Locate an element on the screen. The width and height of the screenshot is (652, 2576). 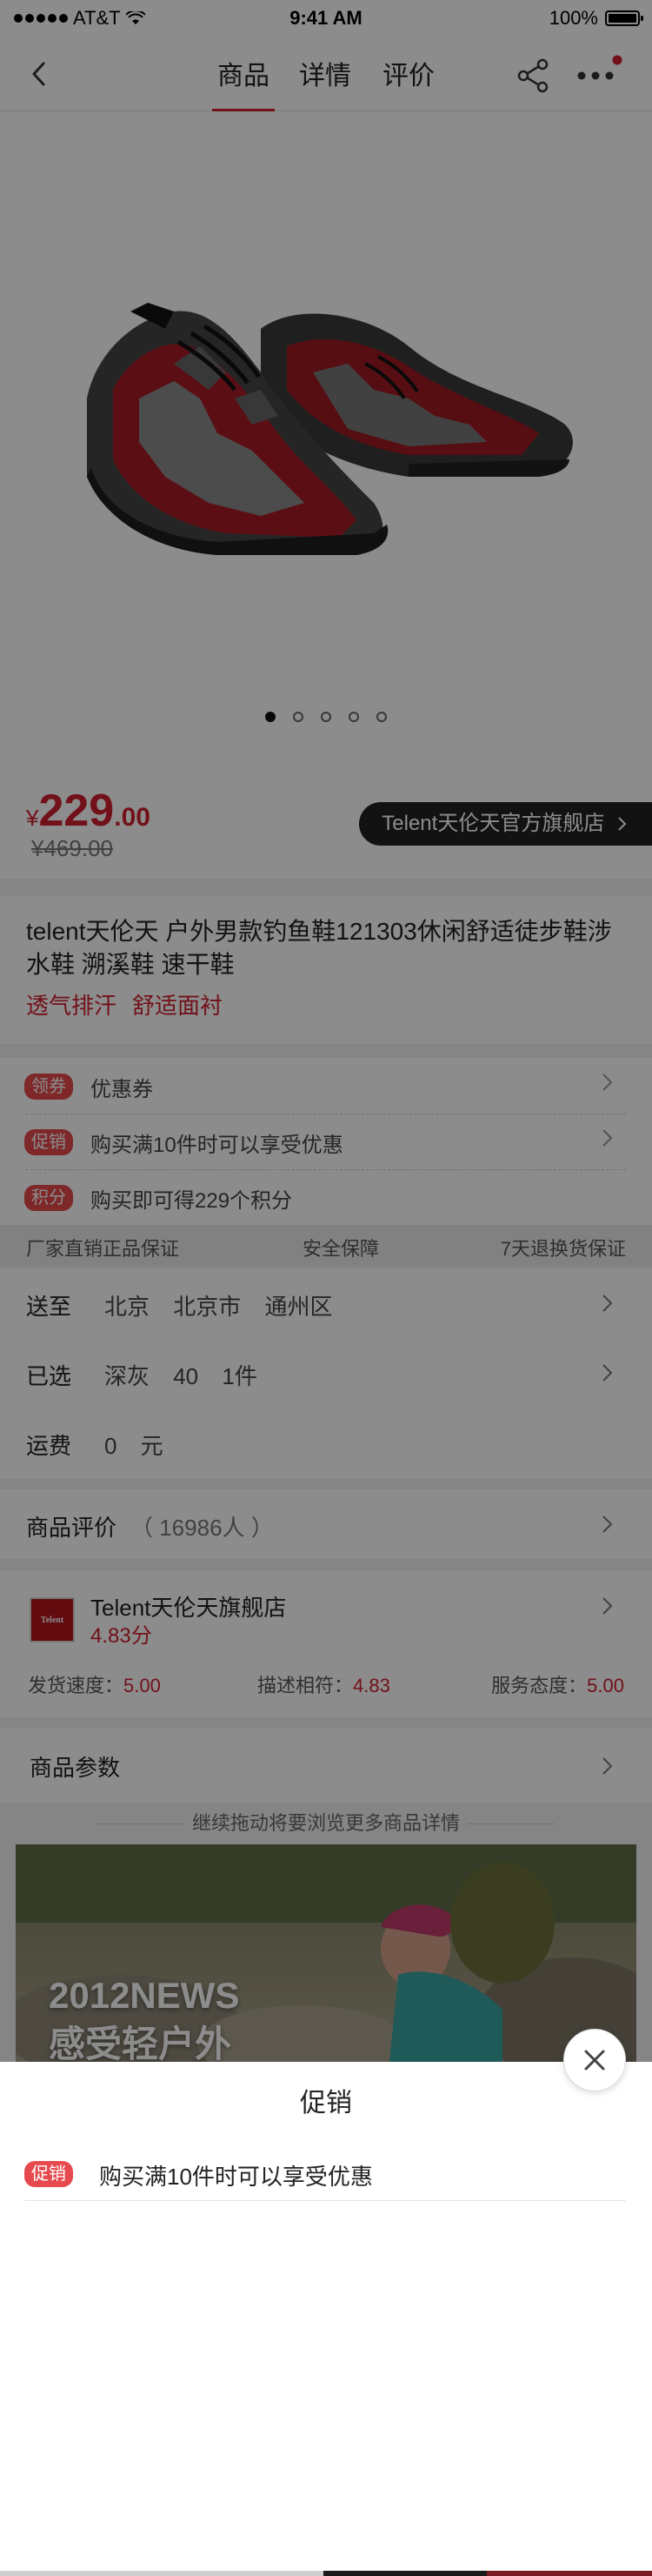
sheet-promotion-badge: 促销 is located at coordinates (48, 2174).